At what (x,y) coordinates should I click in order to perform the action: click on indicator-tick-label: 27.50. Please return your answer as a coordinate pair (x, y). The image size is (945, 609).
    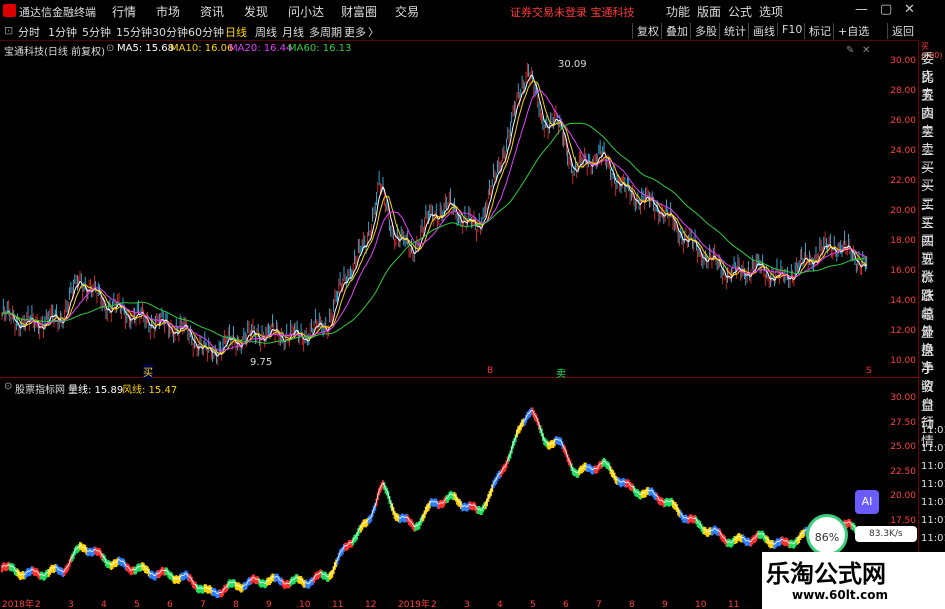
    Looking at the image, I should click on (903, 422).